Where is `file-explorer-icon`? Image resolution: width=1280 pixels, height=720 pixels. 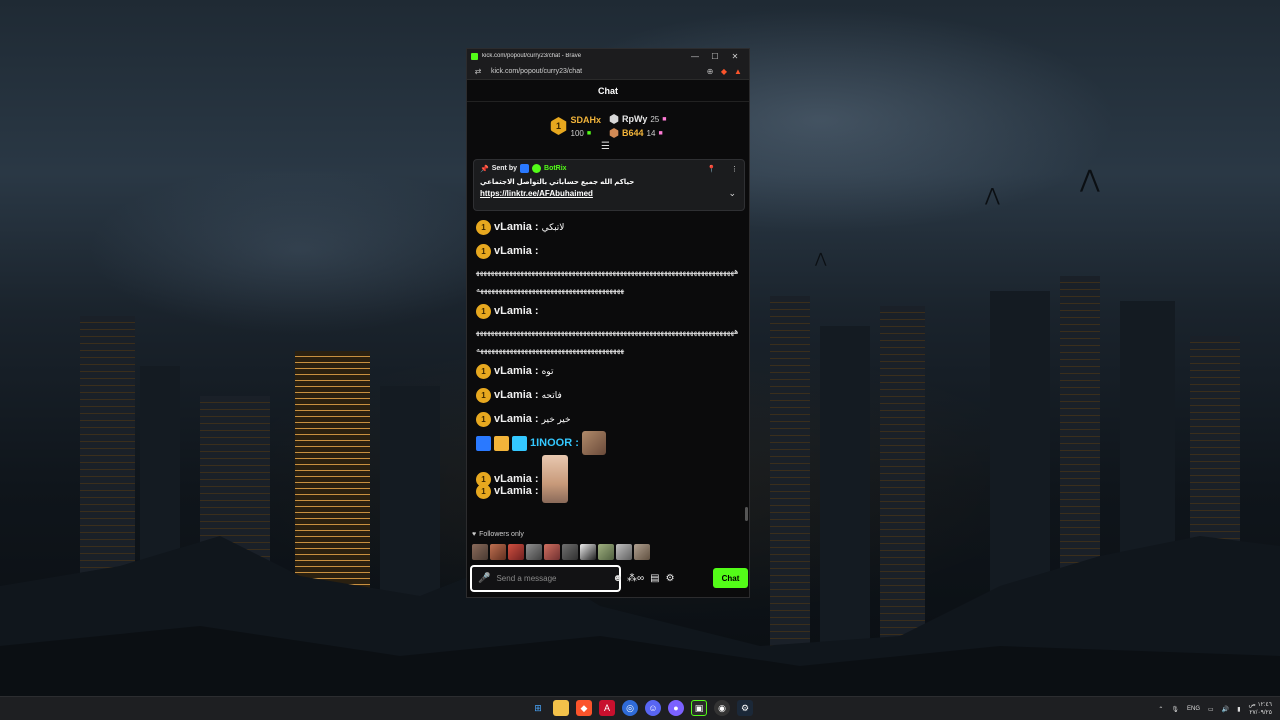 file-explorer-icon is located at coordinates (561, 708).